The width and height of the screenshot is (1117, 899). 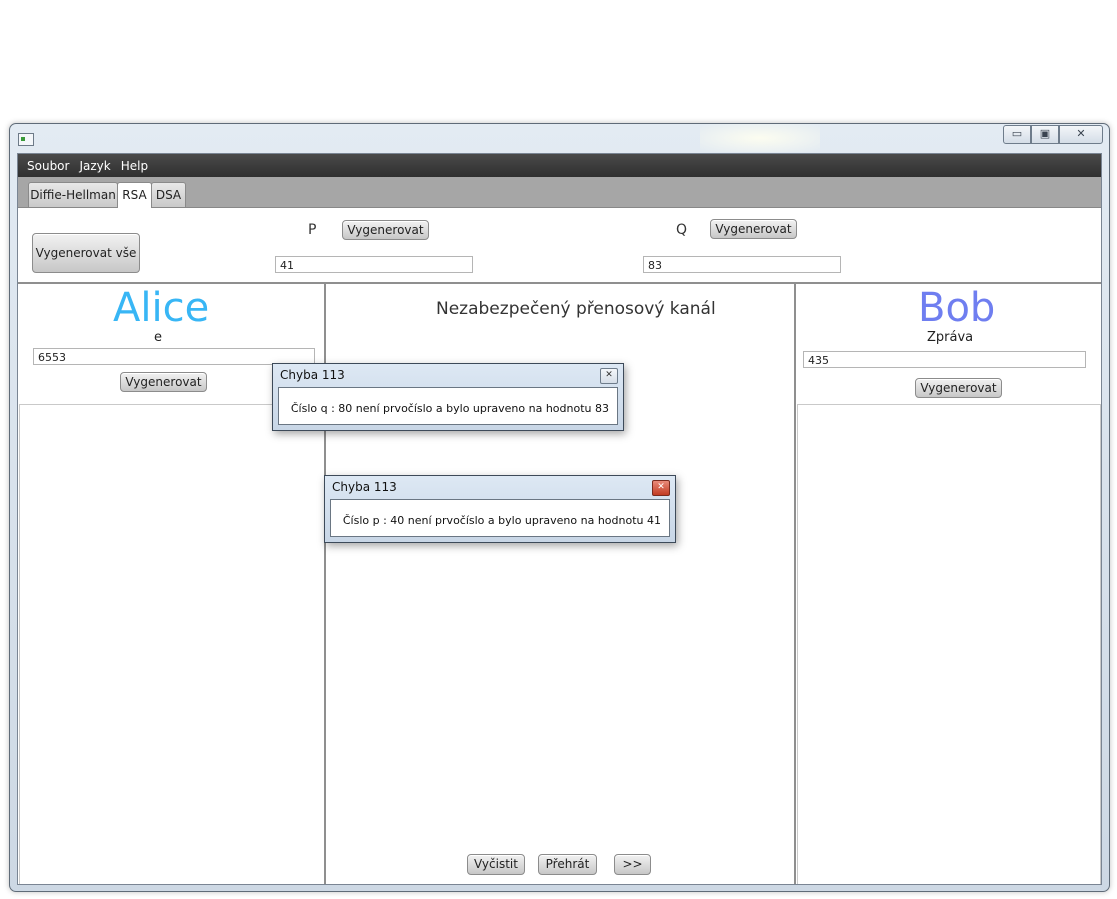 What do you see at coordinates (958, 388) in the screenshot?
I see `bob-generate-button: Vygenerovat` at bounding box center [958, 388].